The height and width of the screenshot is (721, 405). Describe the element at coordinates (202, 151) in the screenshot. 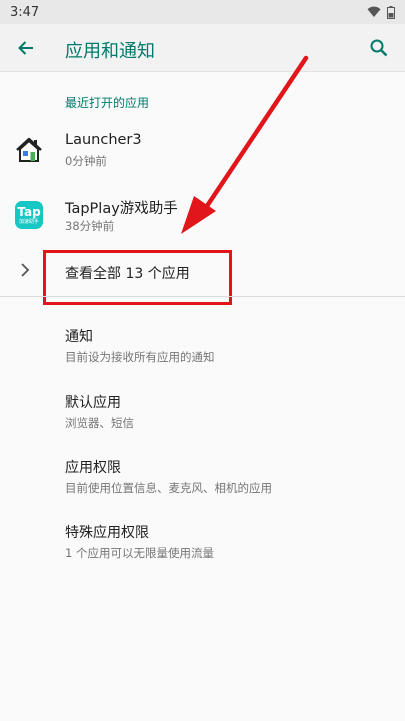

I see `recent-app-launcher3: Launcher3 0分钟前` at that location.